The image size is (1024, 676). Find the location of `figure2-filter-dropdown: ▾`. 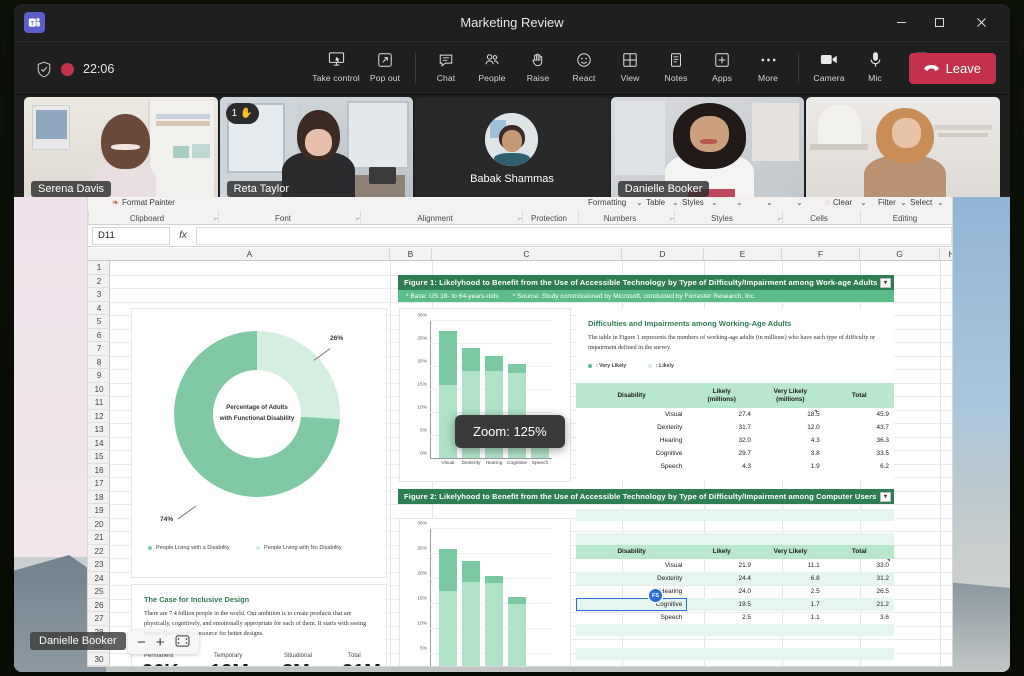

figure2-filter-dropdown: ▾ is located at coordinates (885, 496).